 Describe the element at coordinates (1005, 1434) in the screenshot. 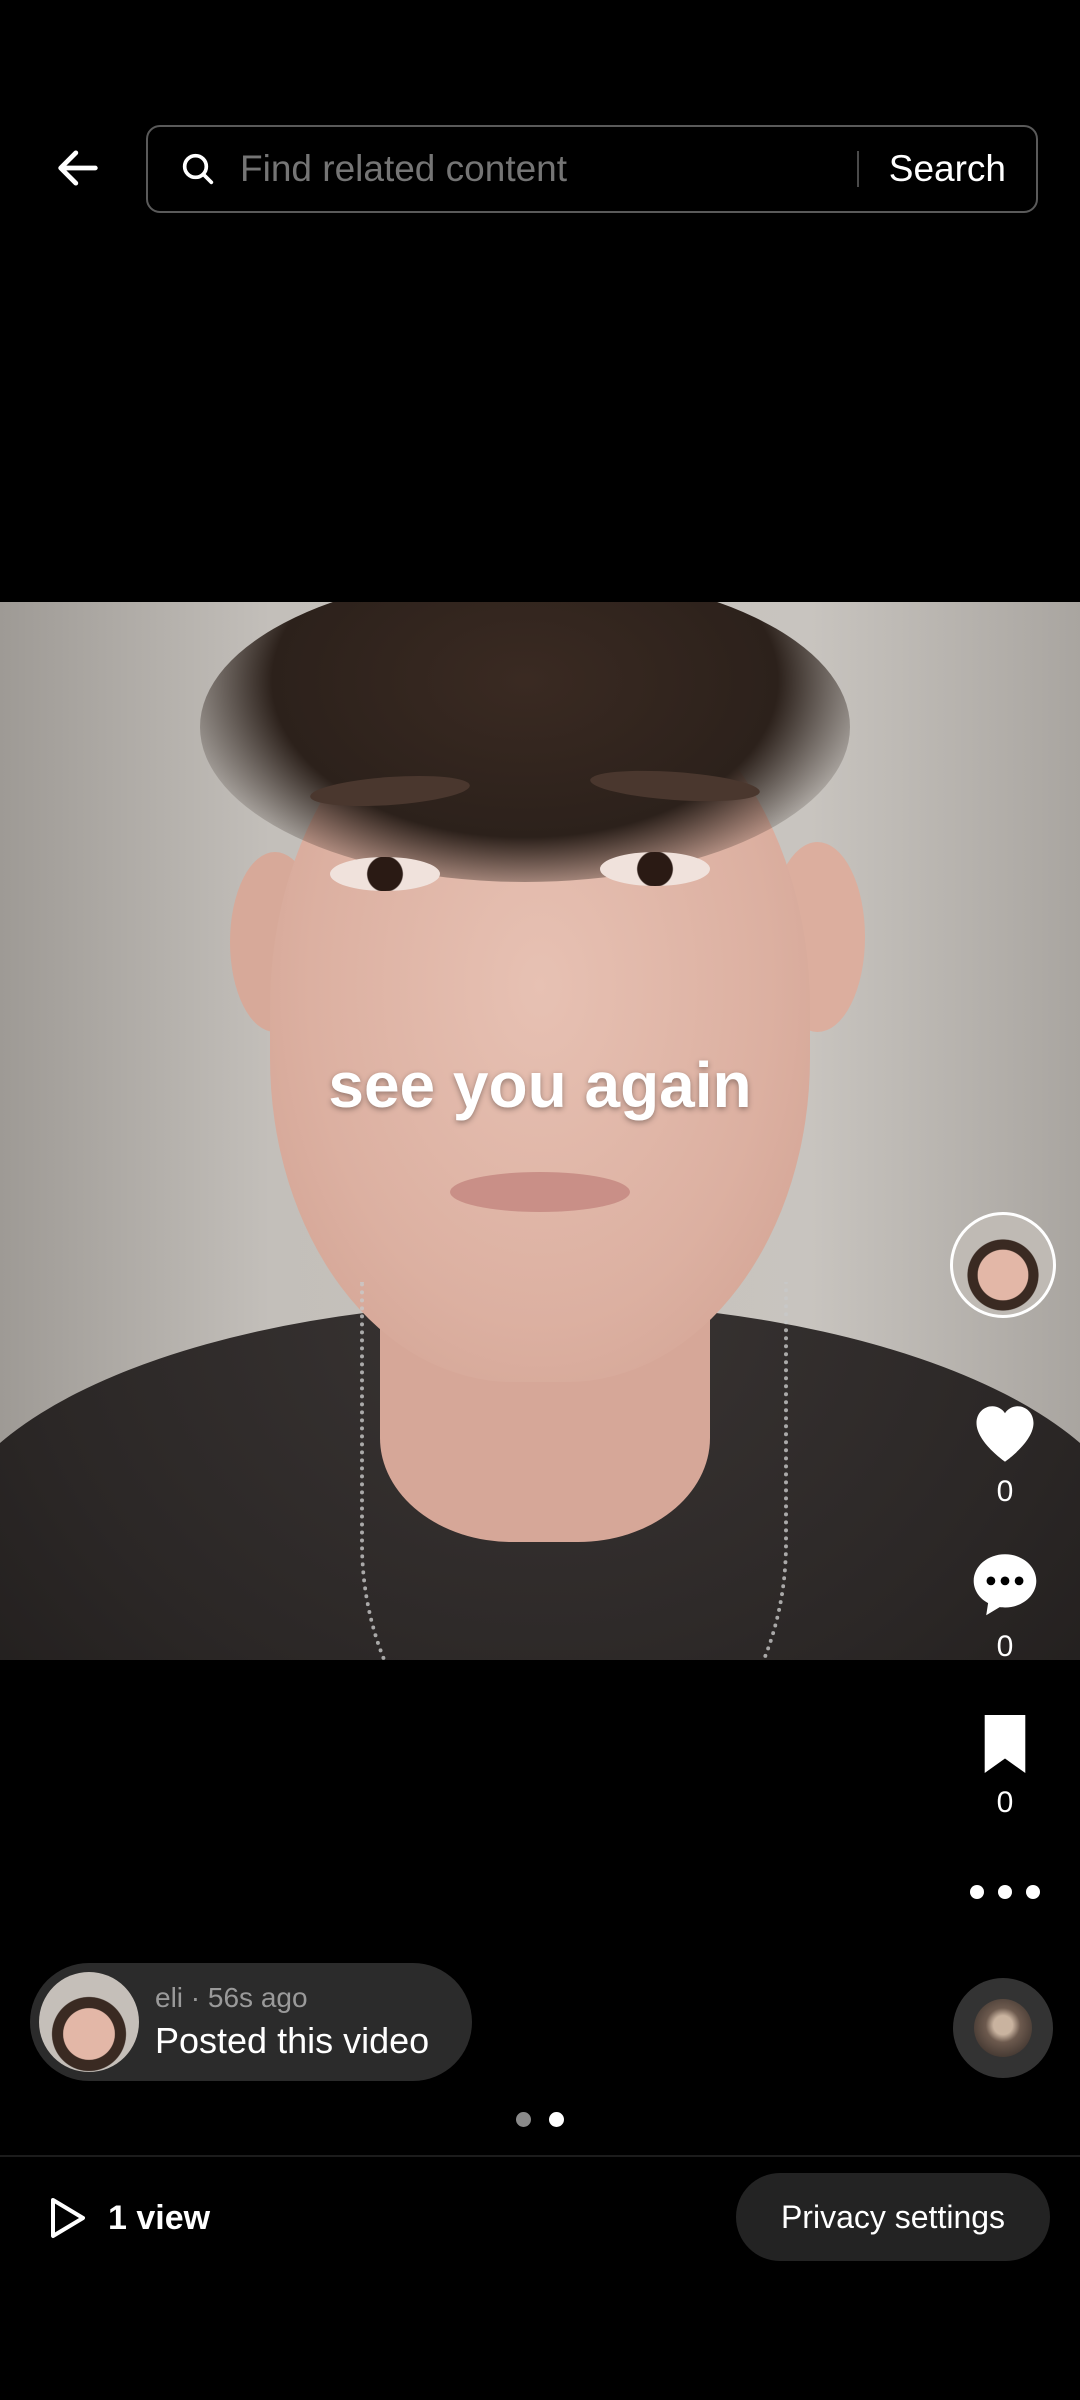

I see `heart-icon` at that location.